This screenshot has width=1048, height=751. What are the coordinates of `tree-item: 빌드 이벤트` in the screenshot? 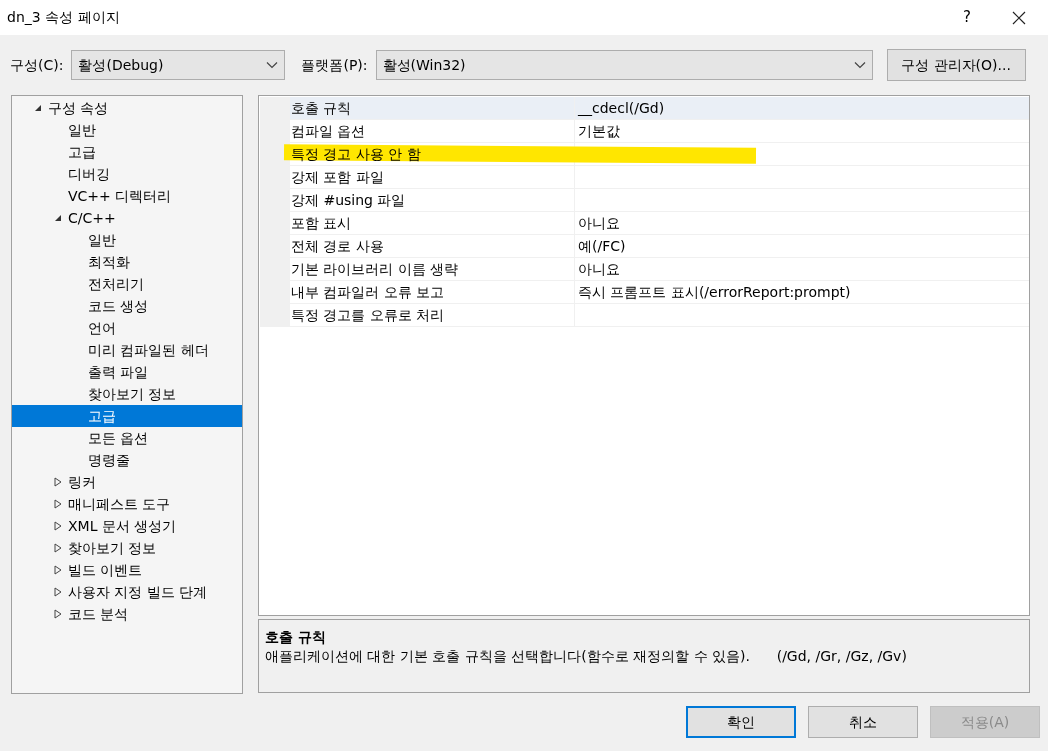 It's located at (127, 570).